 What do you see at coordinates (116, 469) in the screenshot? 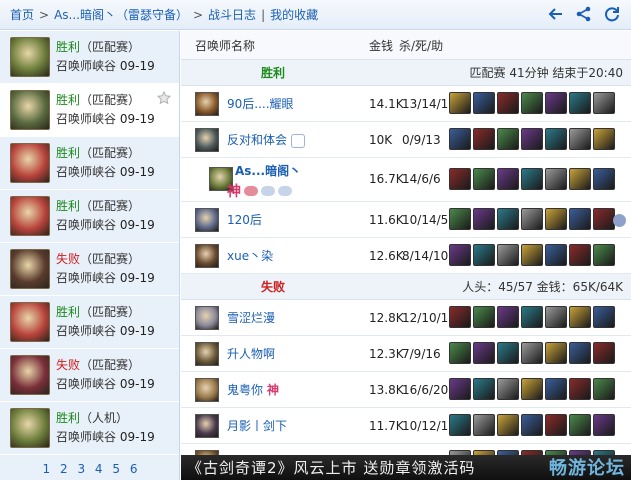
I see `page-link: 5` at bounding box center [116, 469].